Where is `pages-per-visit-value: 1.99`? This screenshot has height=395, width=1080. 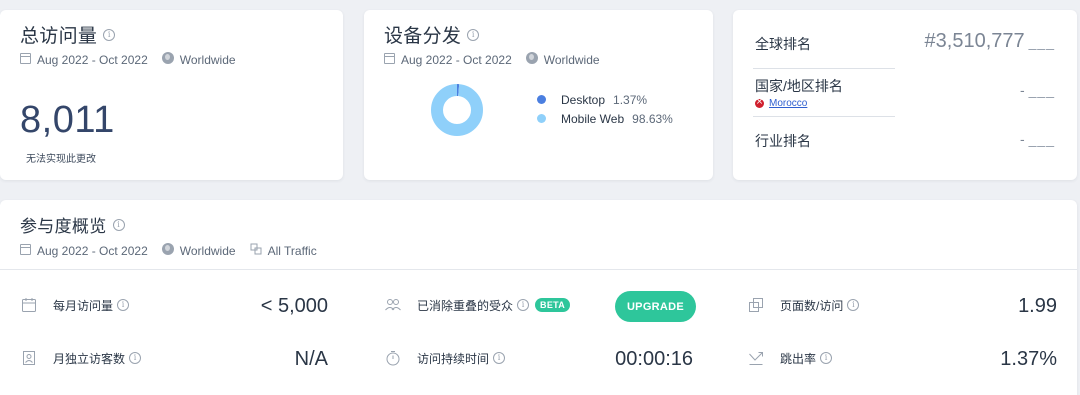
pages-per-visit-value: 1.99 is located at coordinates (1037, 306).